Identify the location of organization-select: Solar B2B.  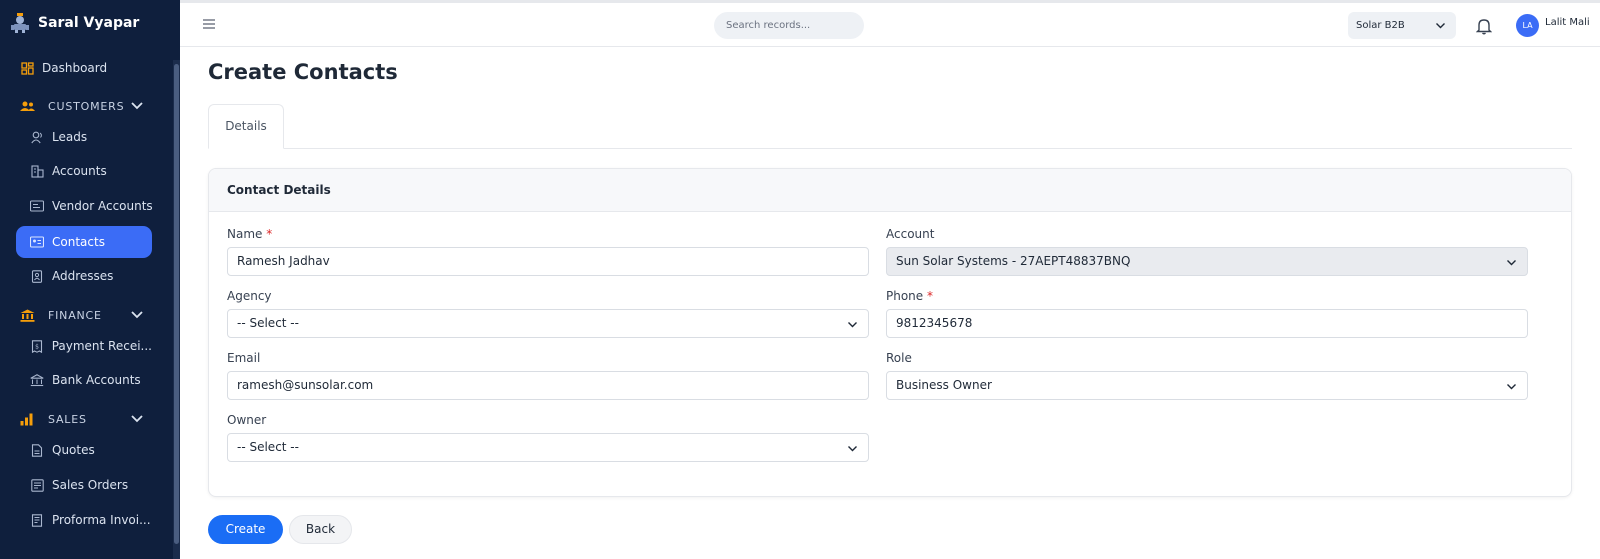
(1402, 25).